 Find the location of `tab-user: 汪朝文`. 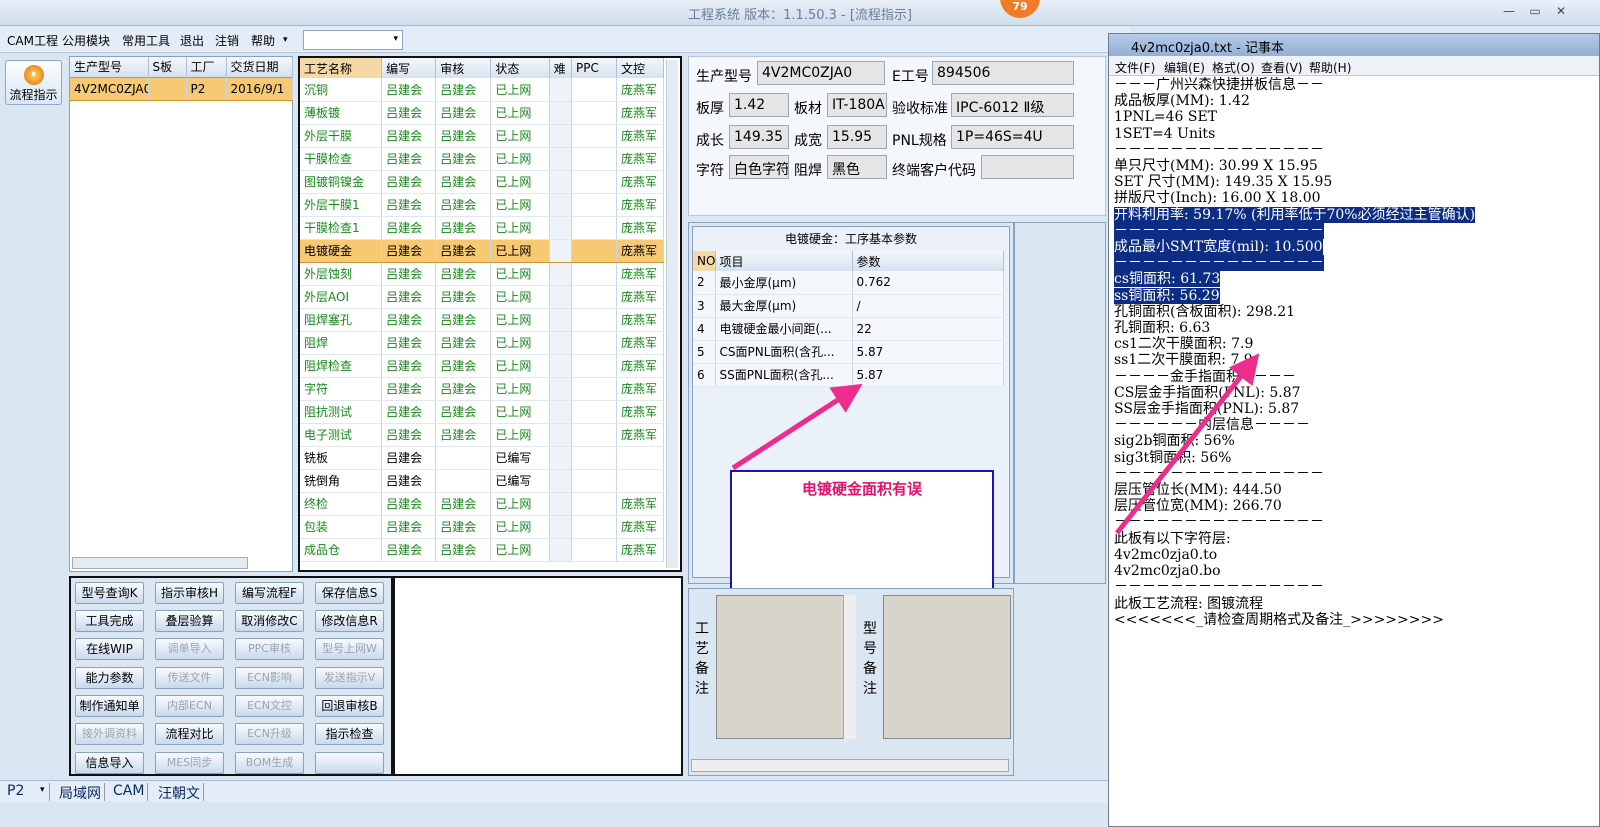

tab-user: 汪朝文 is located at coordinates (179, 792).